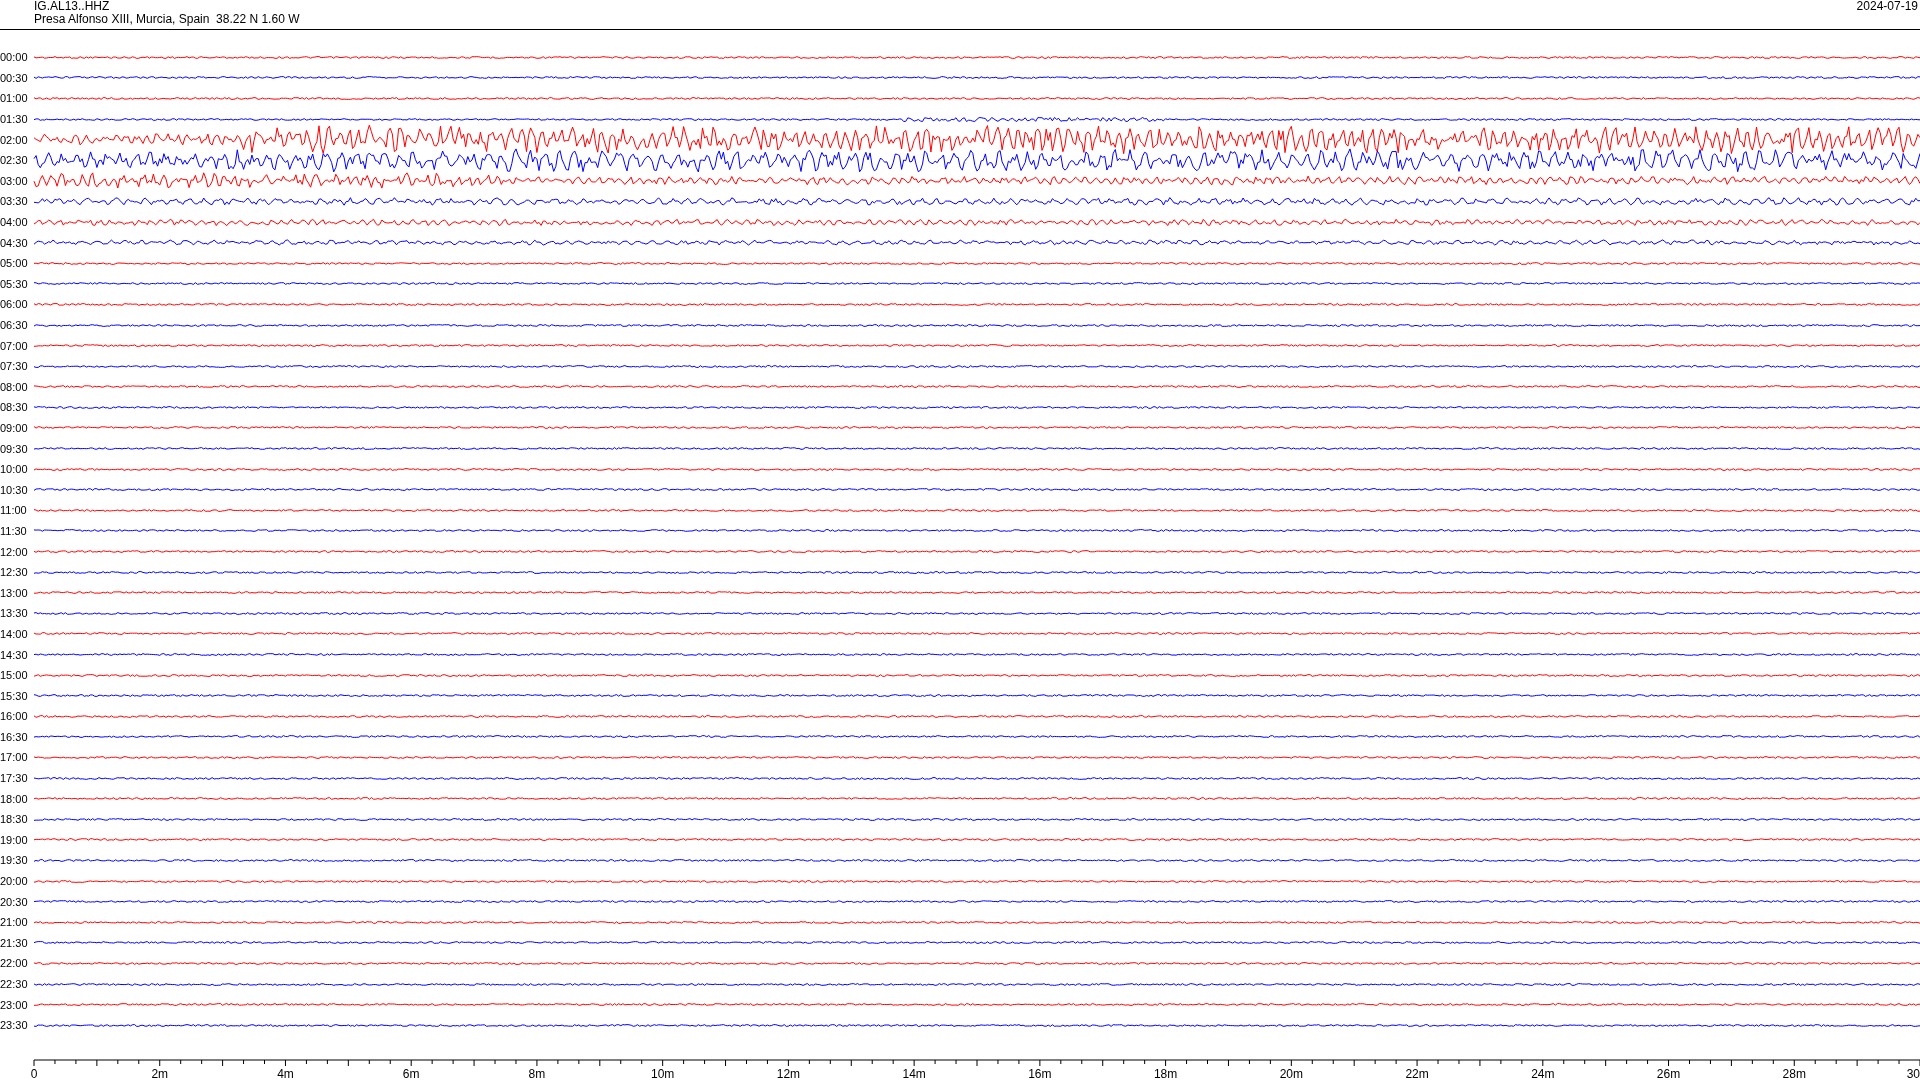 The image size is (1920, 1080). Describe the element at coordinates (14, 386) in the screenshot. I see `time-label: 08:00` at that location.